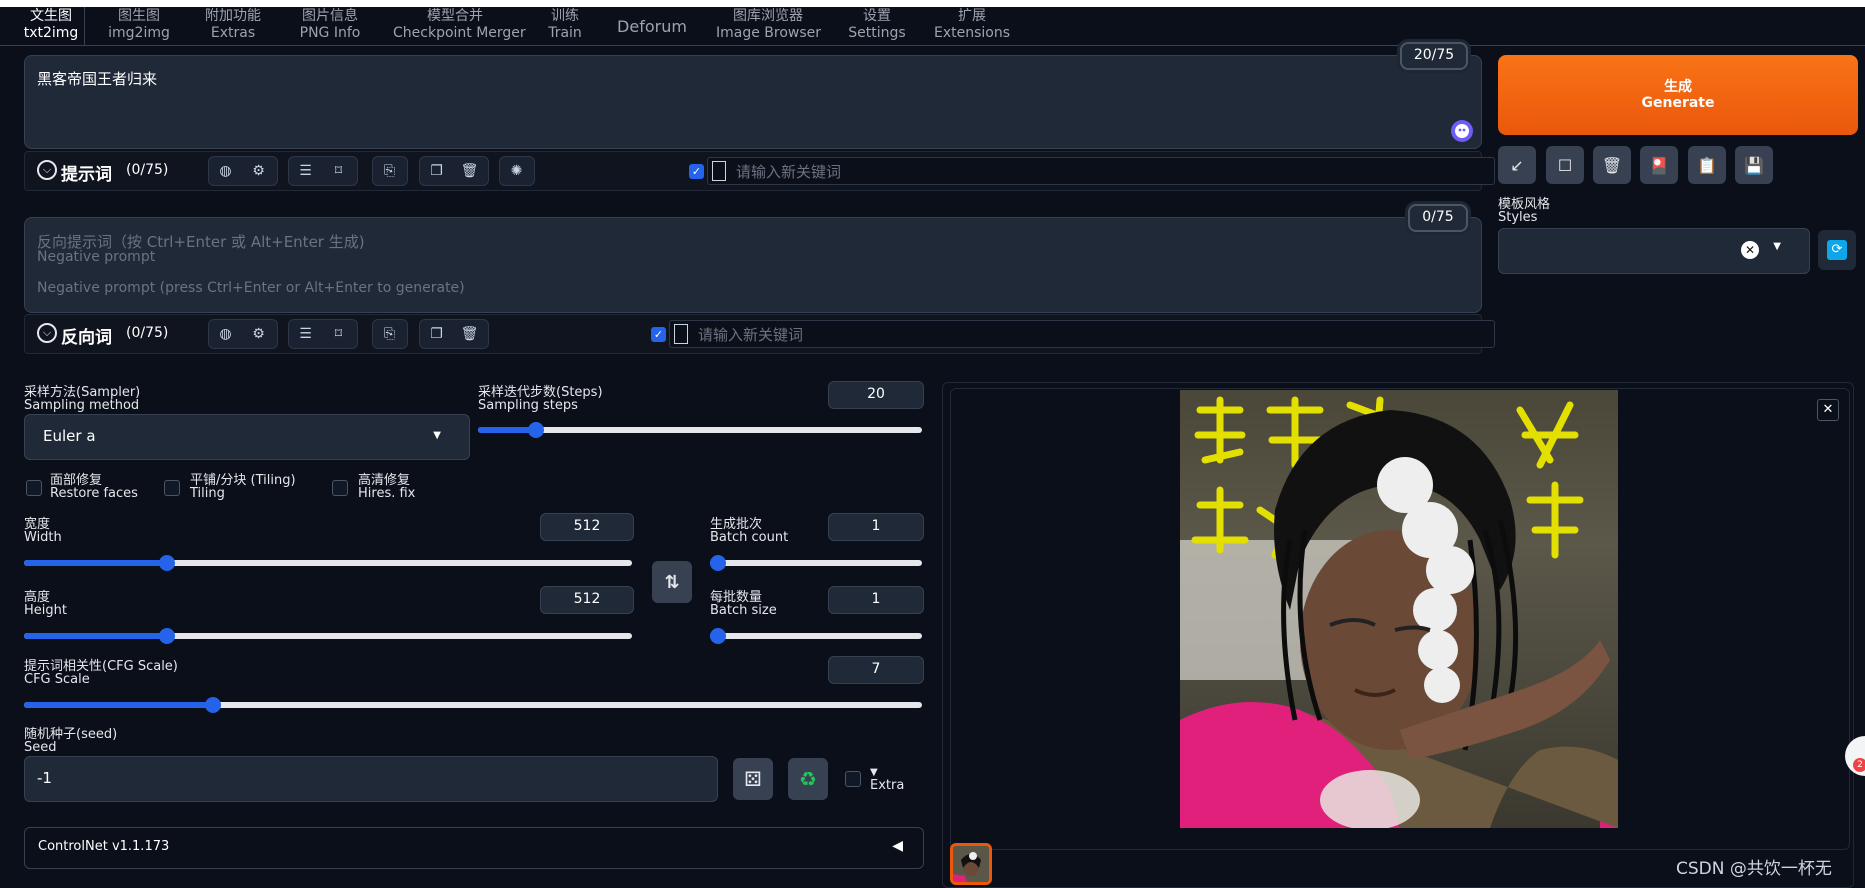 The image size is (1865, 888). I want to click on batch-count-input: 1, so click(876, 527).